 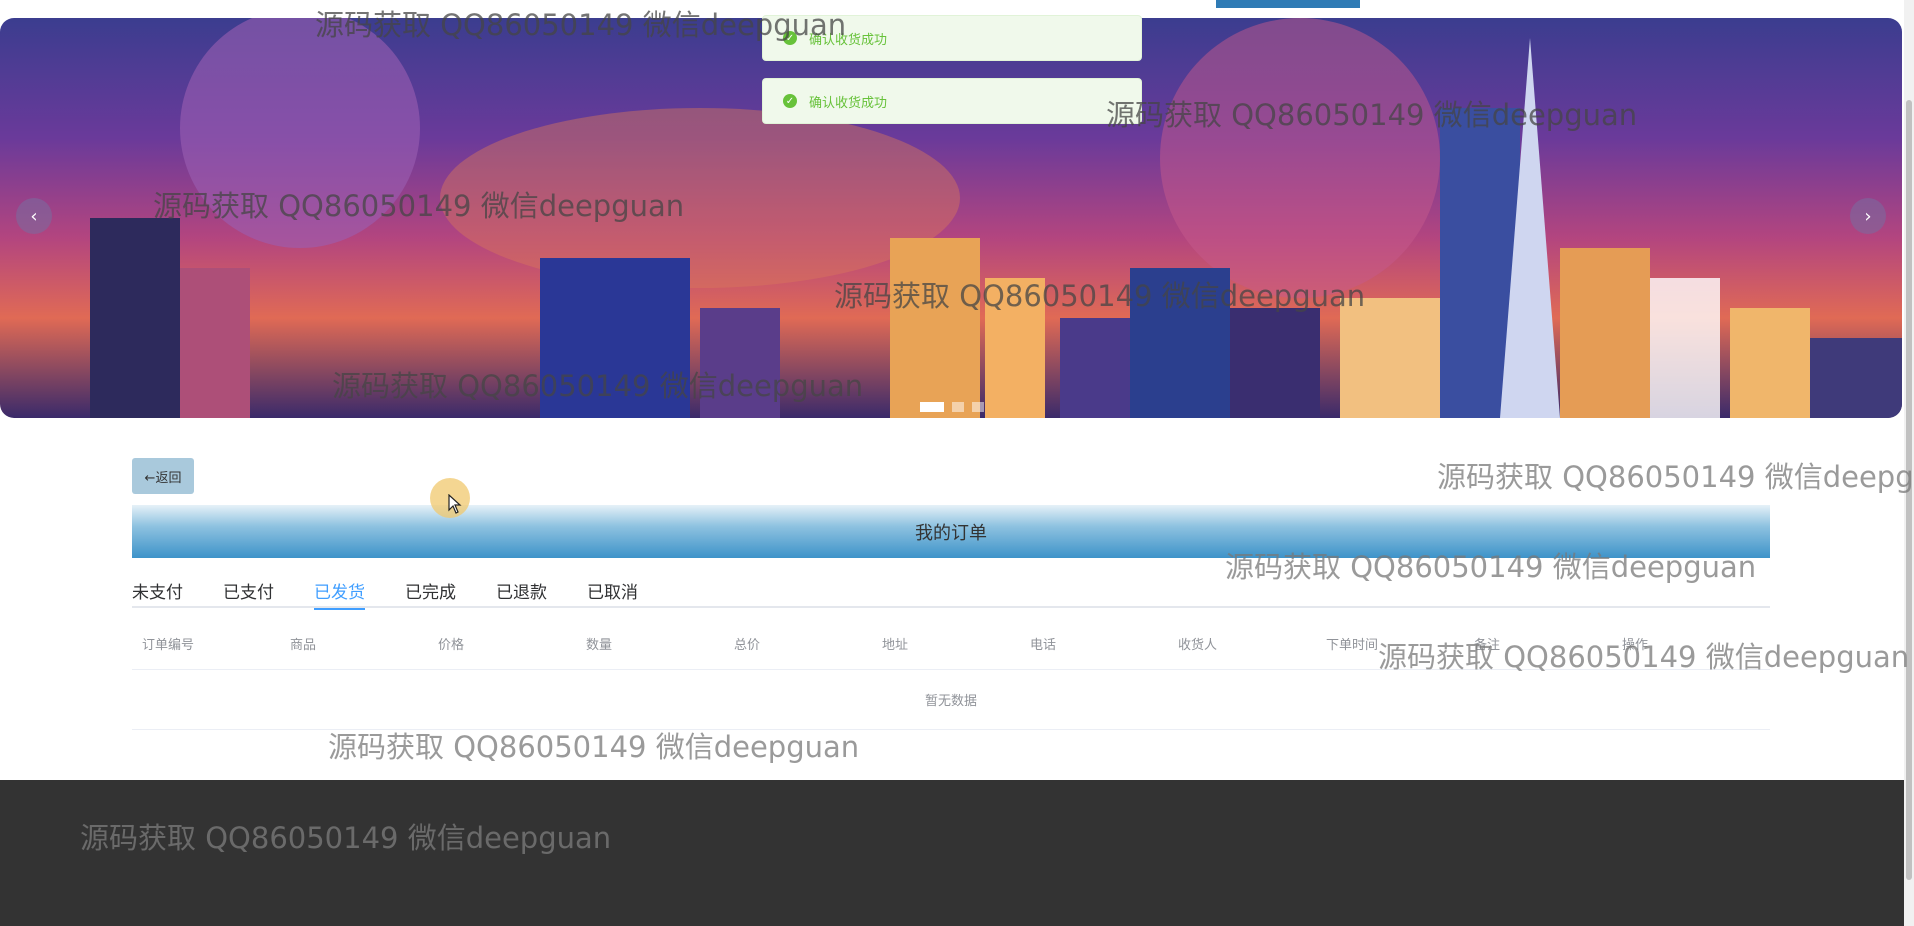 What do you see at coordinates (303, 645) in the screenshot?
I see `column-header: 商品` at bounding box center [303, 645].